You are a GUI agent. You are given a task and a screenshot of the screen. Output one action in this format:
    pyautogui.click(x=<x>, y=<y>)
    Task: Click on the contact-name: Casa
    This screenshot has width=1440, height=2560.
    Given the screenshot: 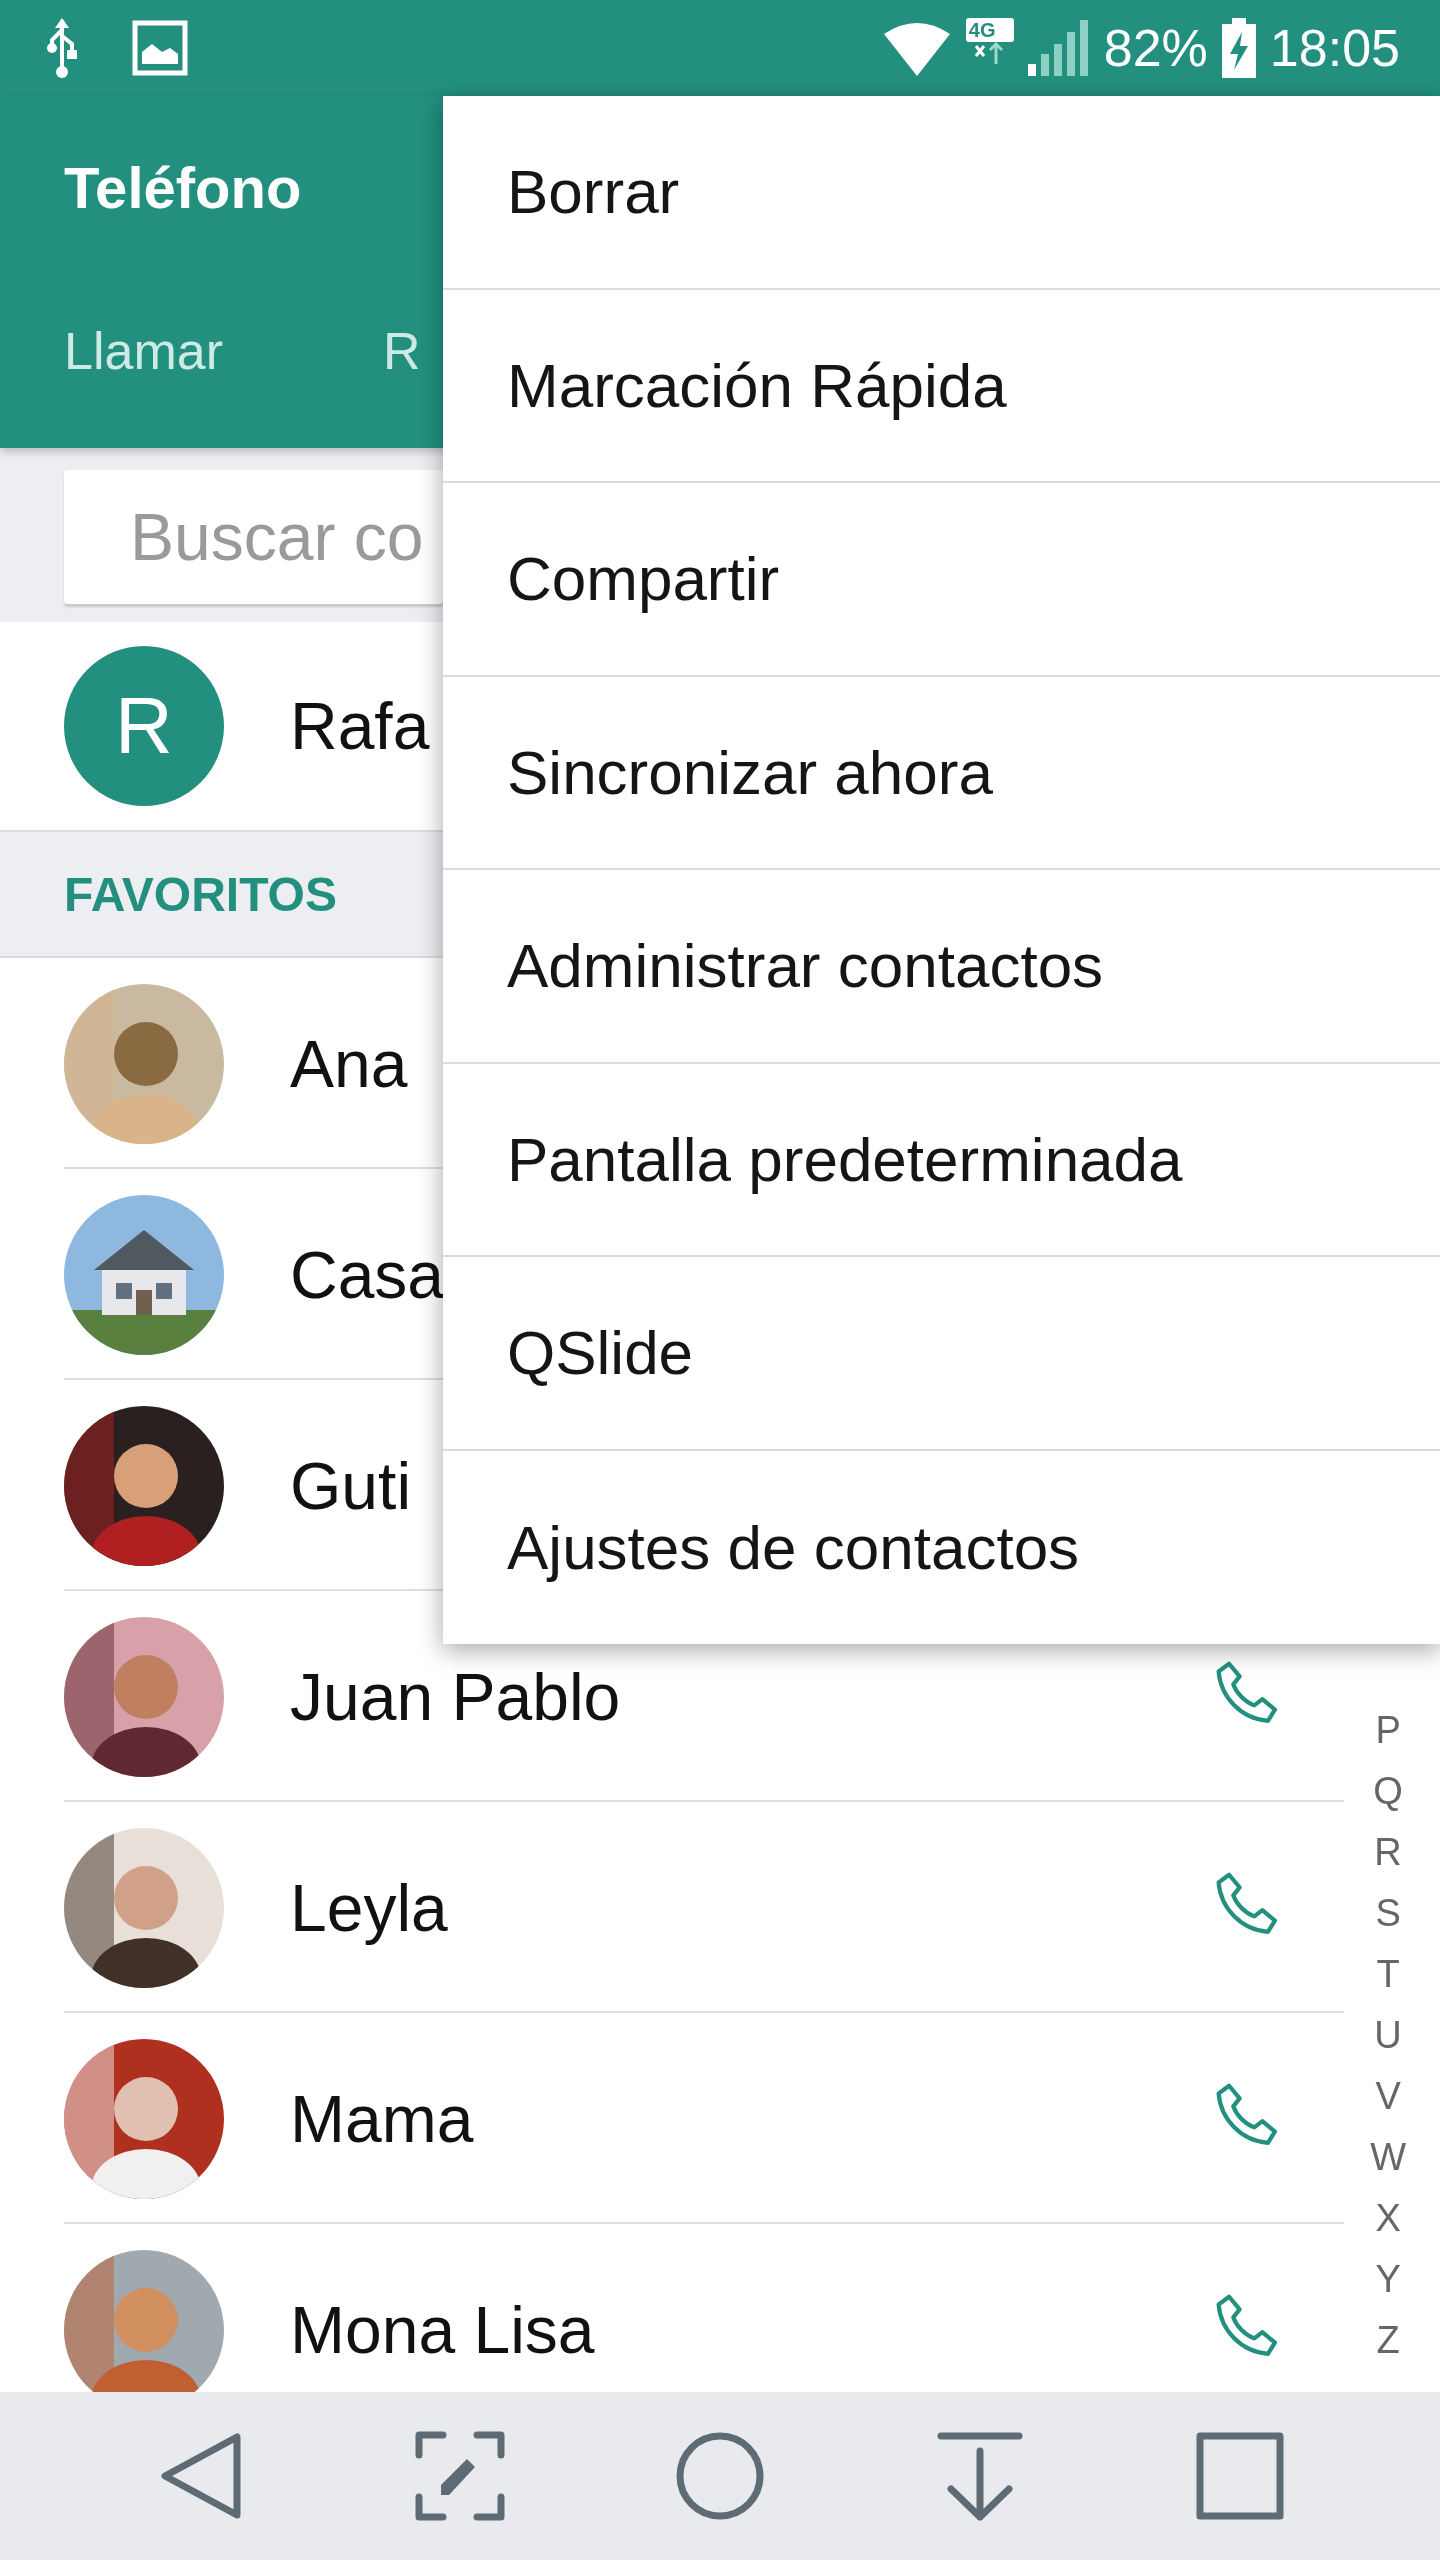 What is the action you would take?
    pyautogui.click(x=368, y=1274)
    